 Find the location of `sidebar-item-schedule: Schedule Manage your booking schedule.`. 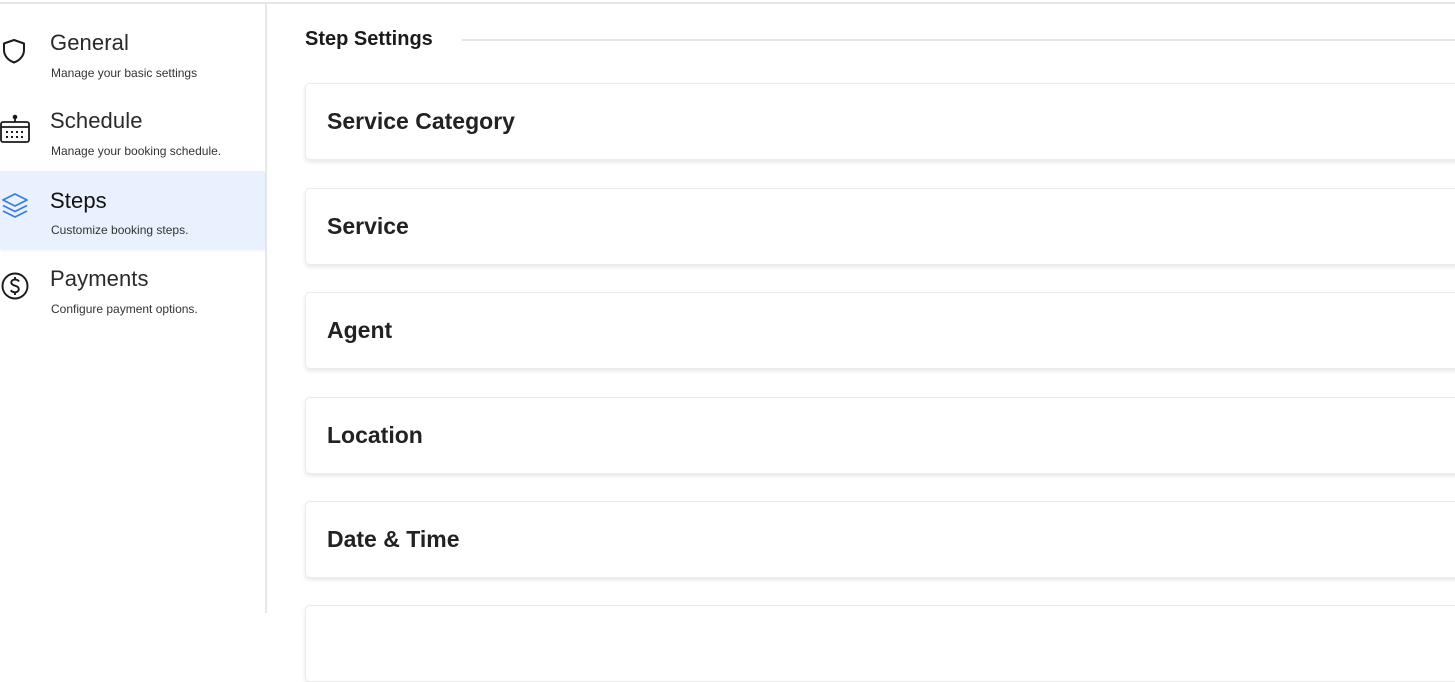

sidebar-item-schedule: Schedule Manage your booking schedule. is located at coordinates (132, 135).